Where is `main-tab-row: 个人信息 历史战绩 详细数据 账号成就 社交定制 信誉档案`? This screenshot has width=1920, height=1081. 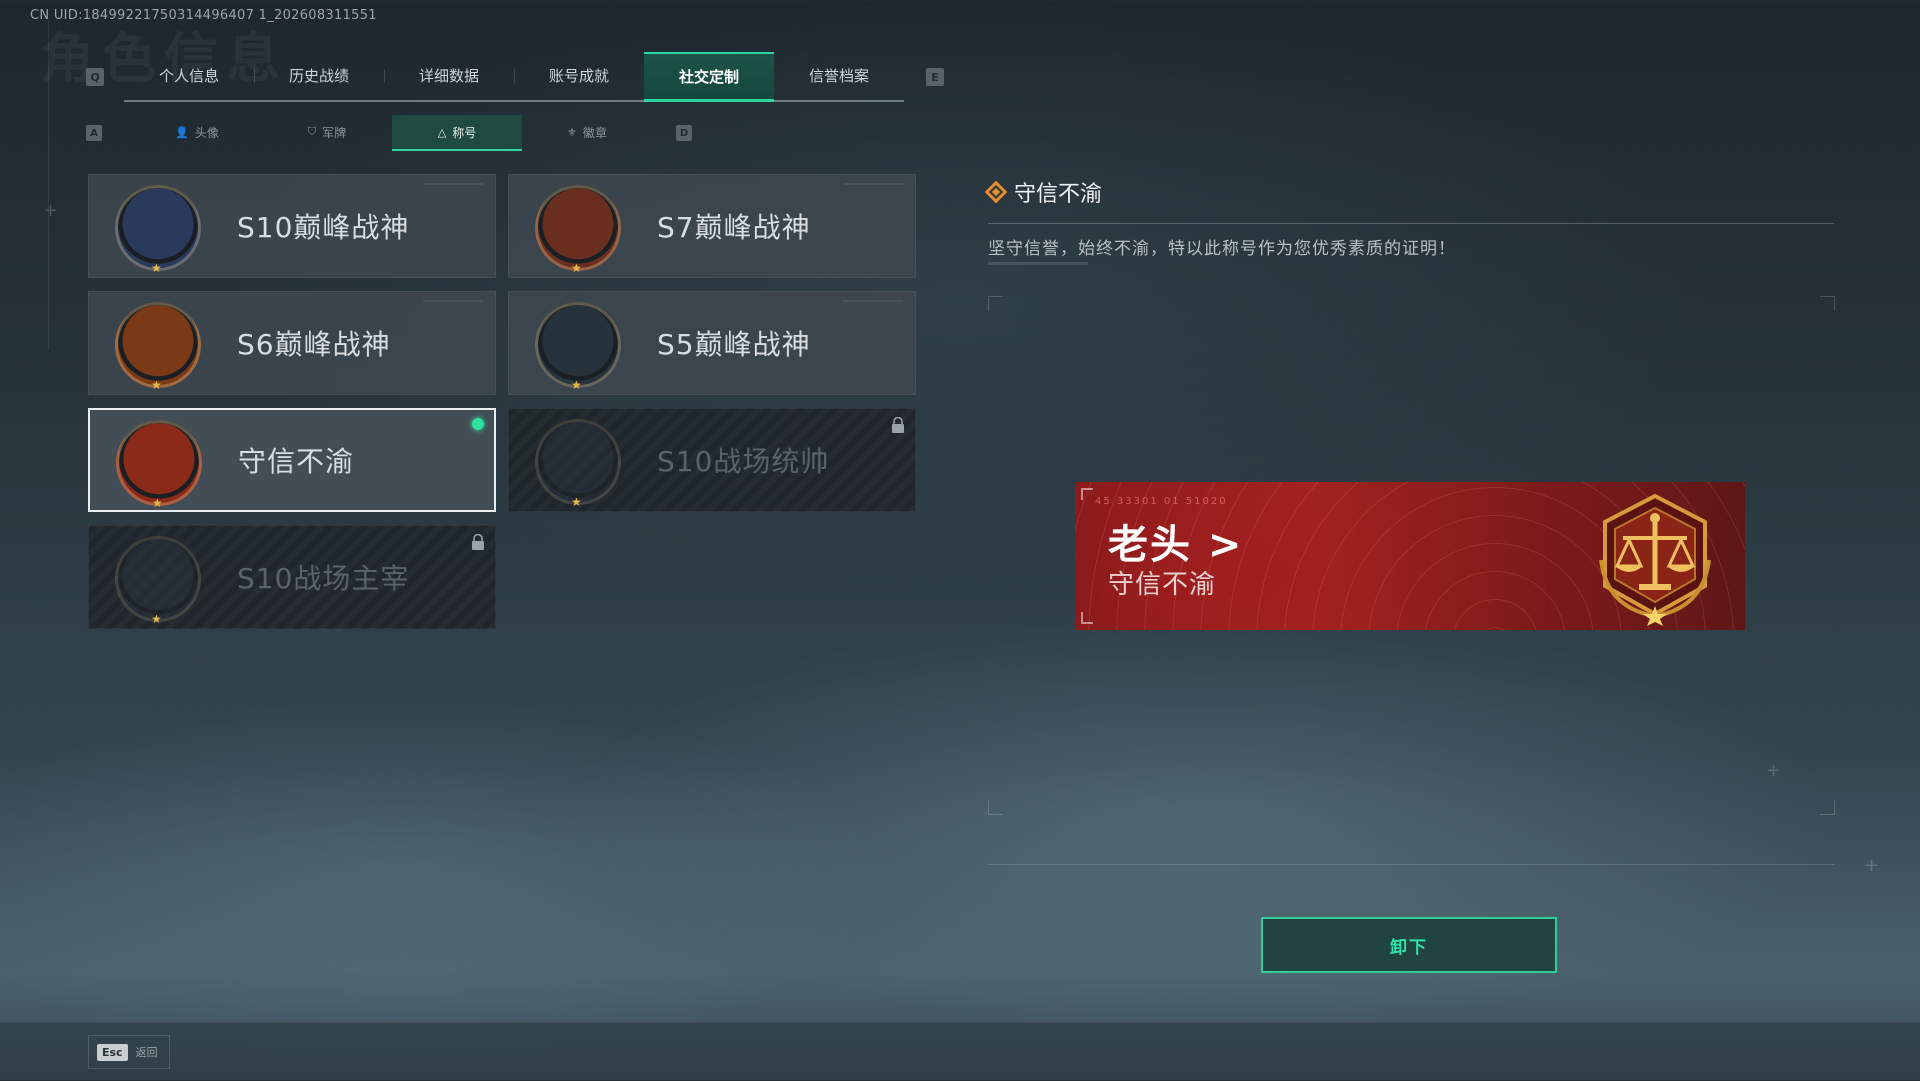 main-tab-row: 个人信息 历史战绩 详细数据 账号成就 社交定制 信誉档案 is located at coordinates (514, 77).